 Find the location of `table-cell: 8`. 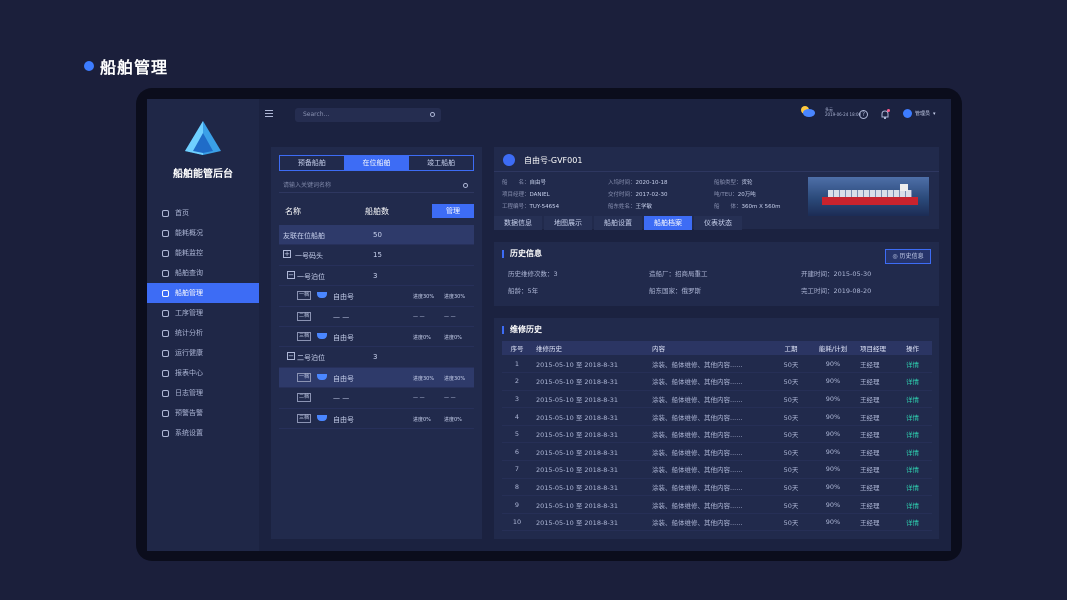

table-cell: 8 is located at coordinates (517, 487).